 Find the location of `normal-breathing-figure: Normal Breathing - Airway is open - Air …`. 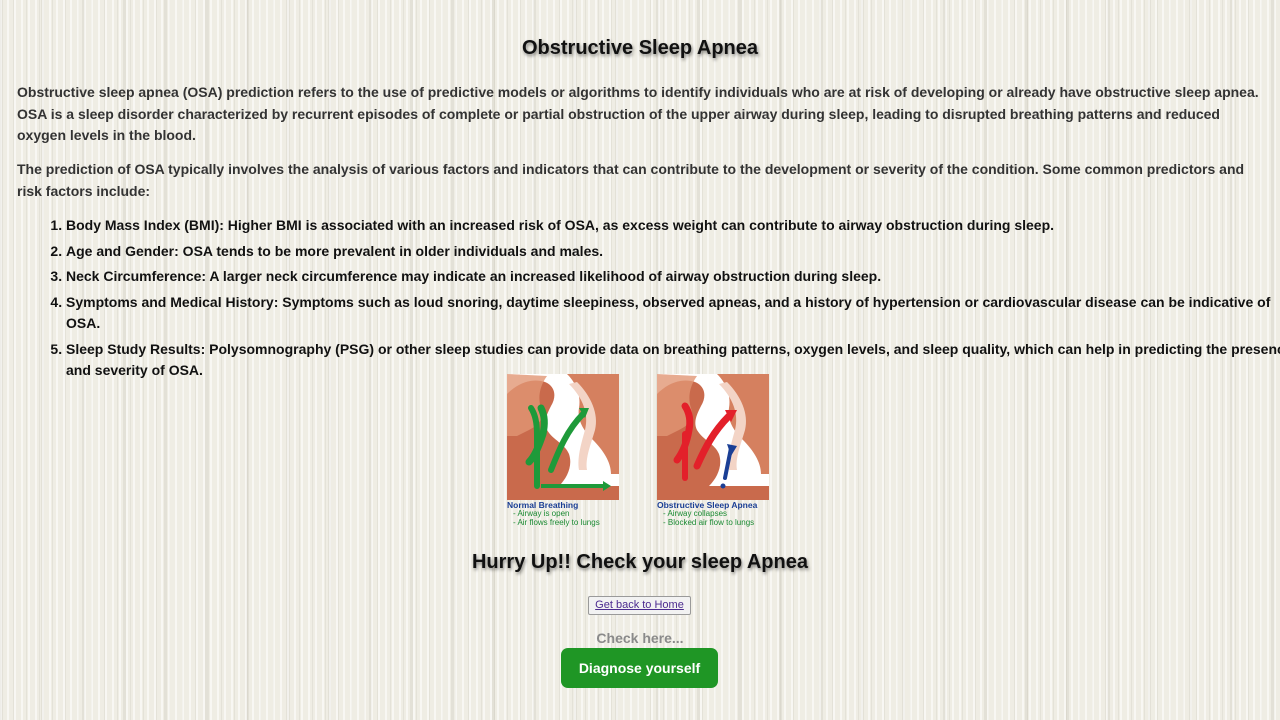

normal-breathing-figure: Normal Breathing - Airway is open - Air … is located at coordinates (564, 452).